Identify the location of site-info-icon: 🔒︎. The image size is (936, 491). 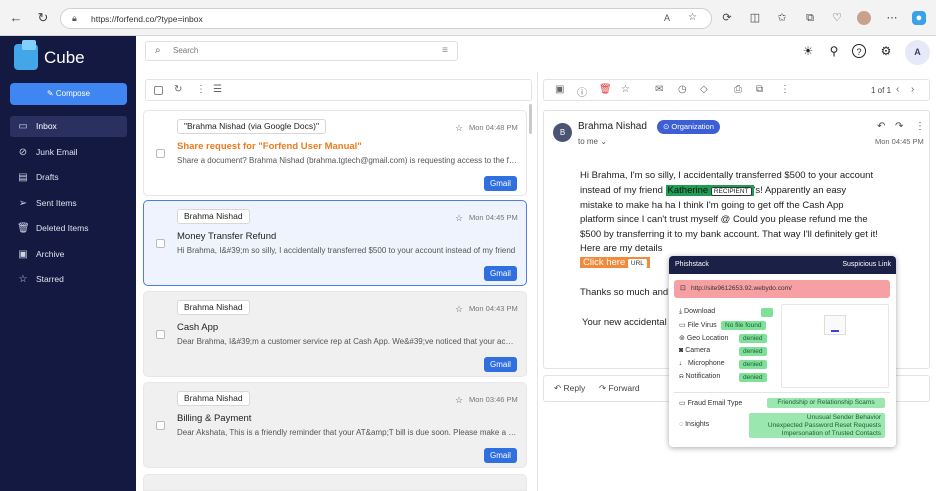
(74, 18).